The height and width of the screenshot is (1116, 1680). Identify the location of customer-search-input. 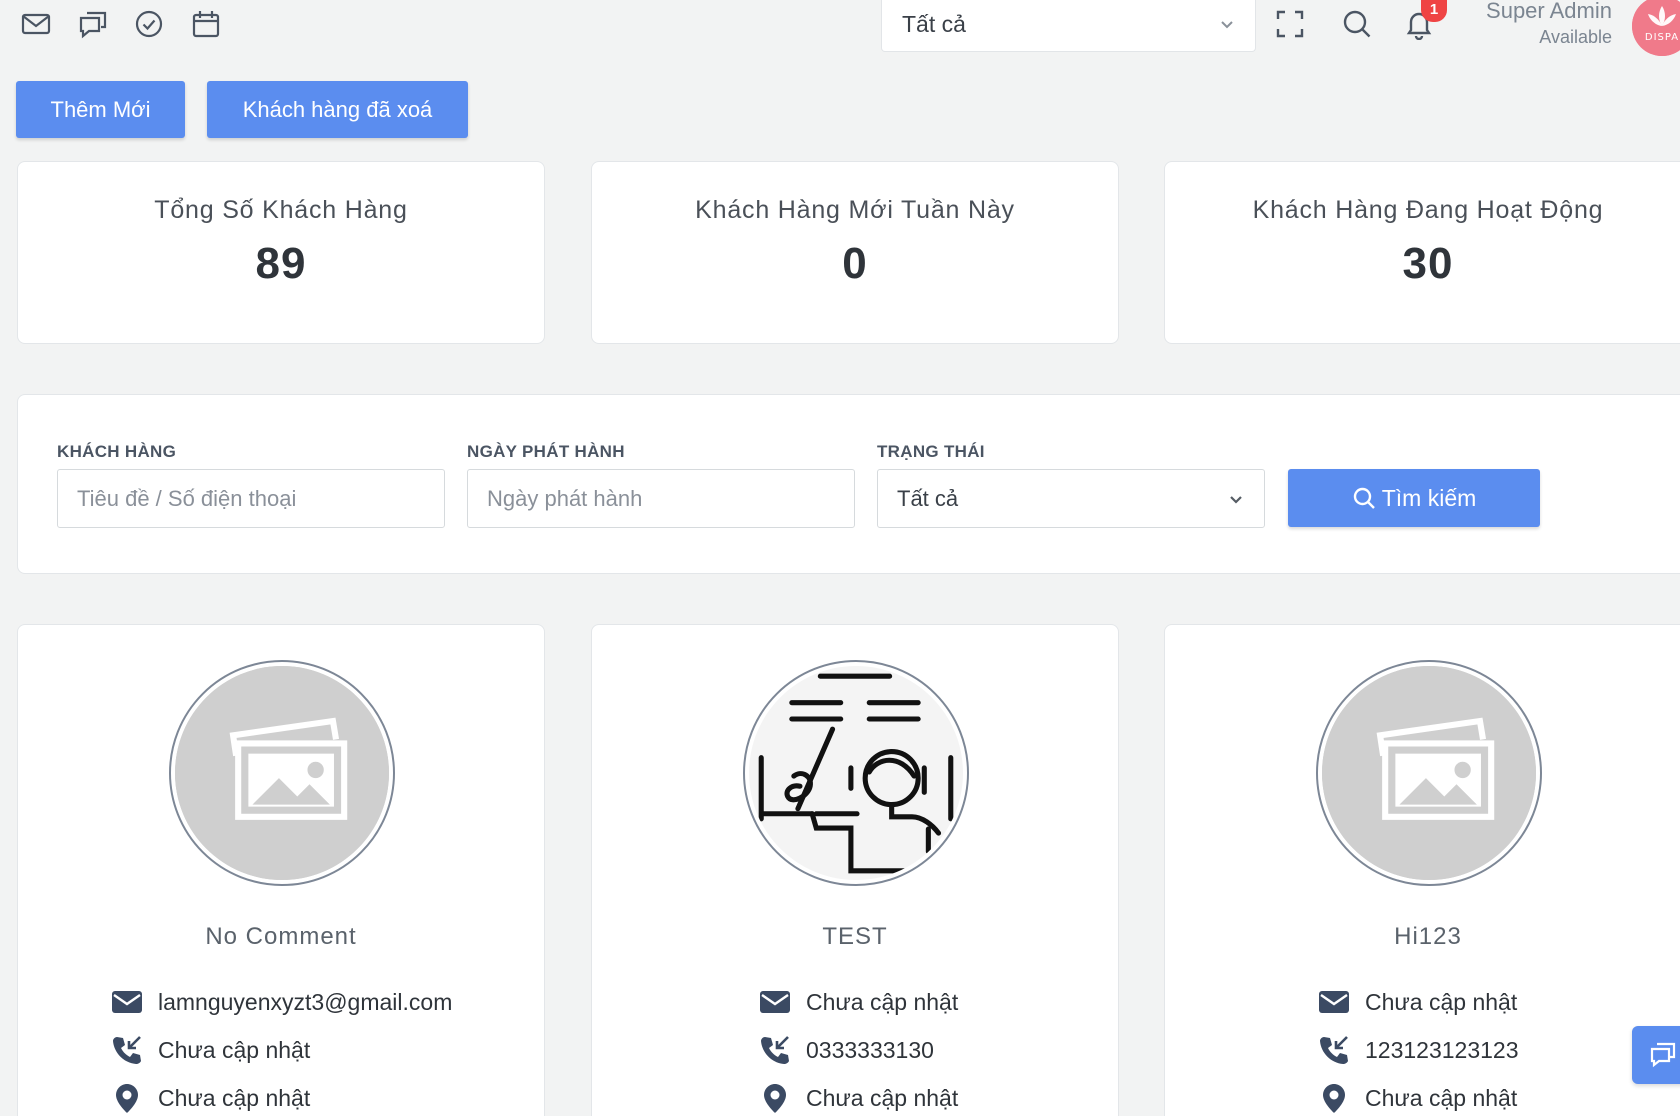
(251, 498).